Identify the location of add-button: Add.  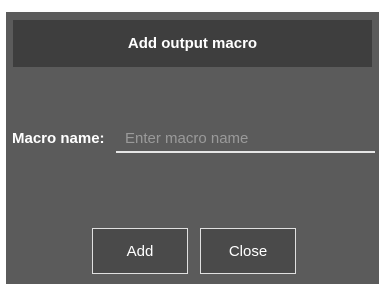
(140, 251).